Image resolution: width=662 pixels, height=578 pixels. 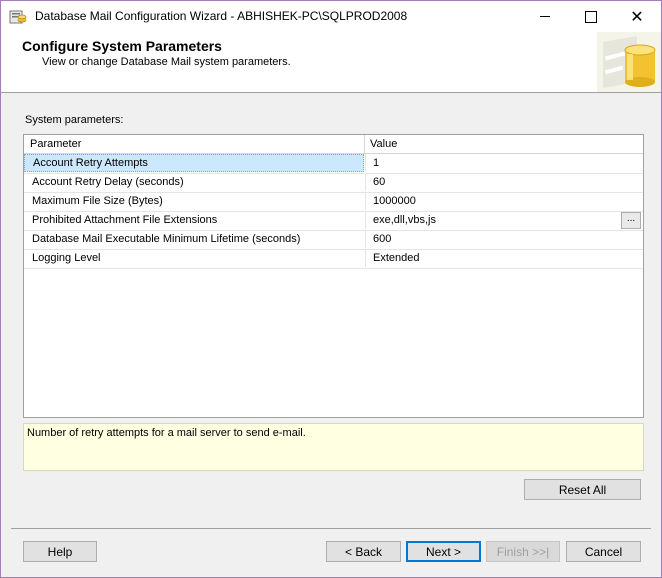 What do you see at coordinates (404, 220) in the screenshot?
I see `parameter-value-text: exe,dll,vbs,js` at bounding box center [404, 220].